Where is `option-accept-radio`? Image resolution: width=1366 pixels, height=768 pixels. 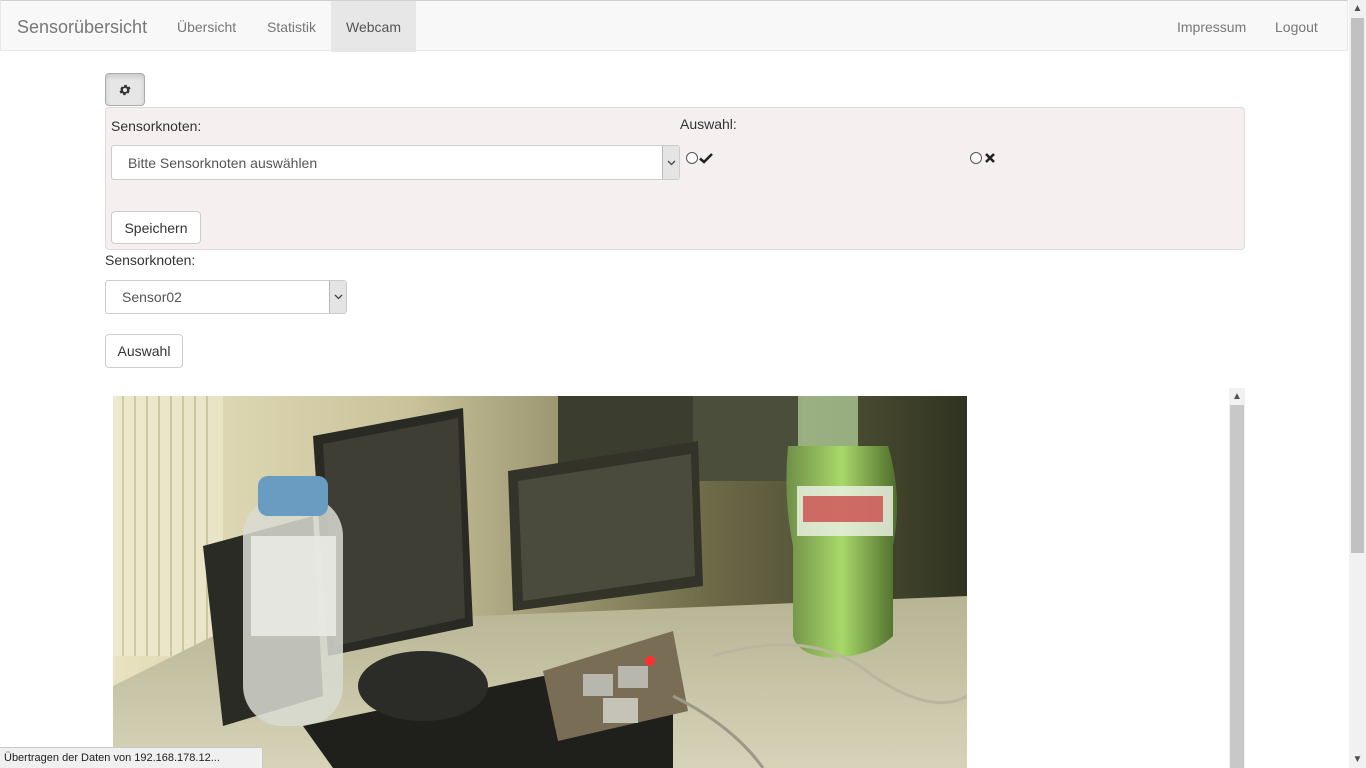
option-accept-radio is located at coordinates (692, 158).